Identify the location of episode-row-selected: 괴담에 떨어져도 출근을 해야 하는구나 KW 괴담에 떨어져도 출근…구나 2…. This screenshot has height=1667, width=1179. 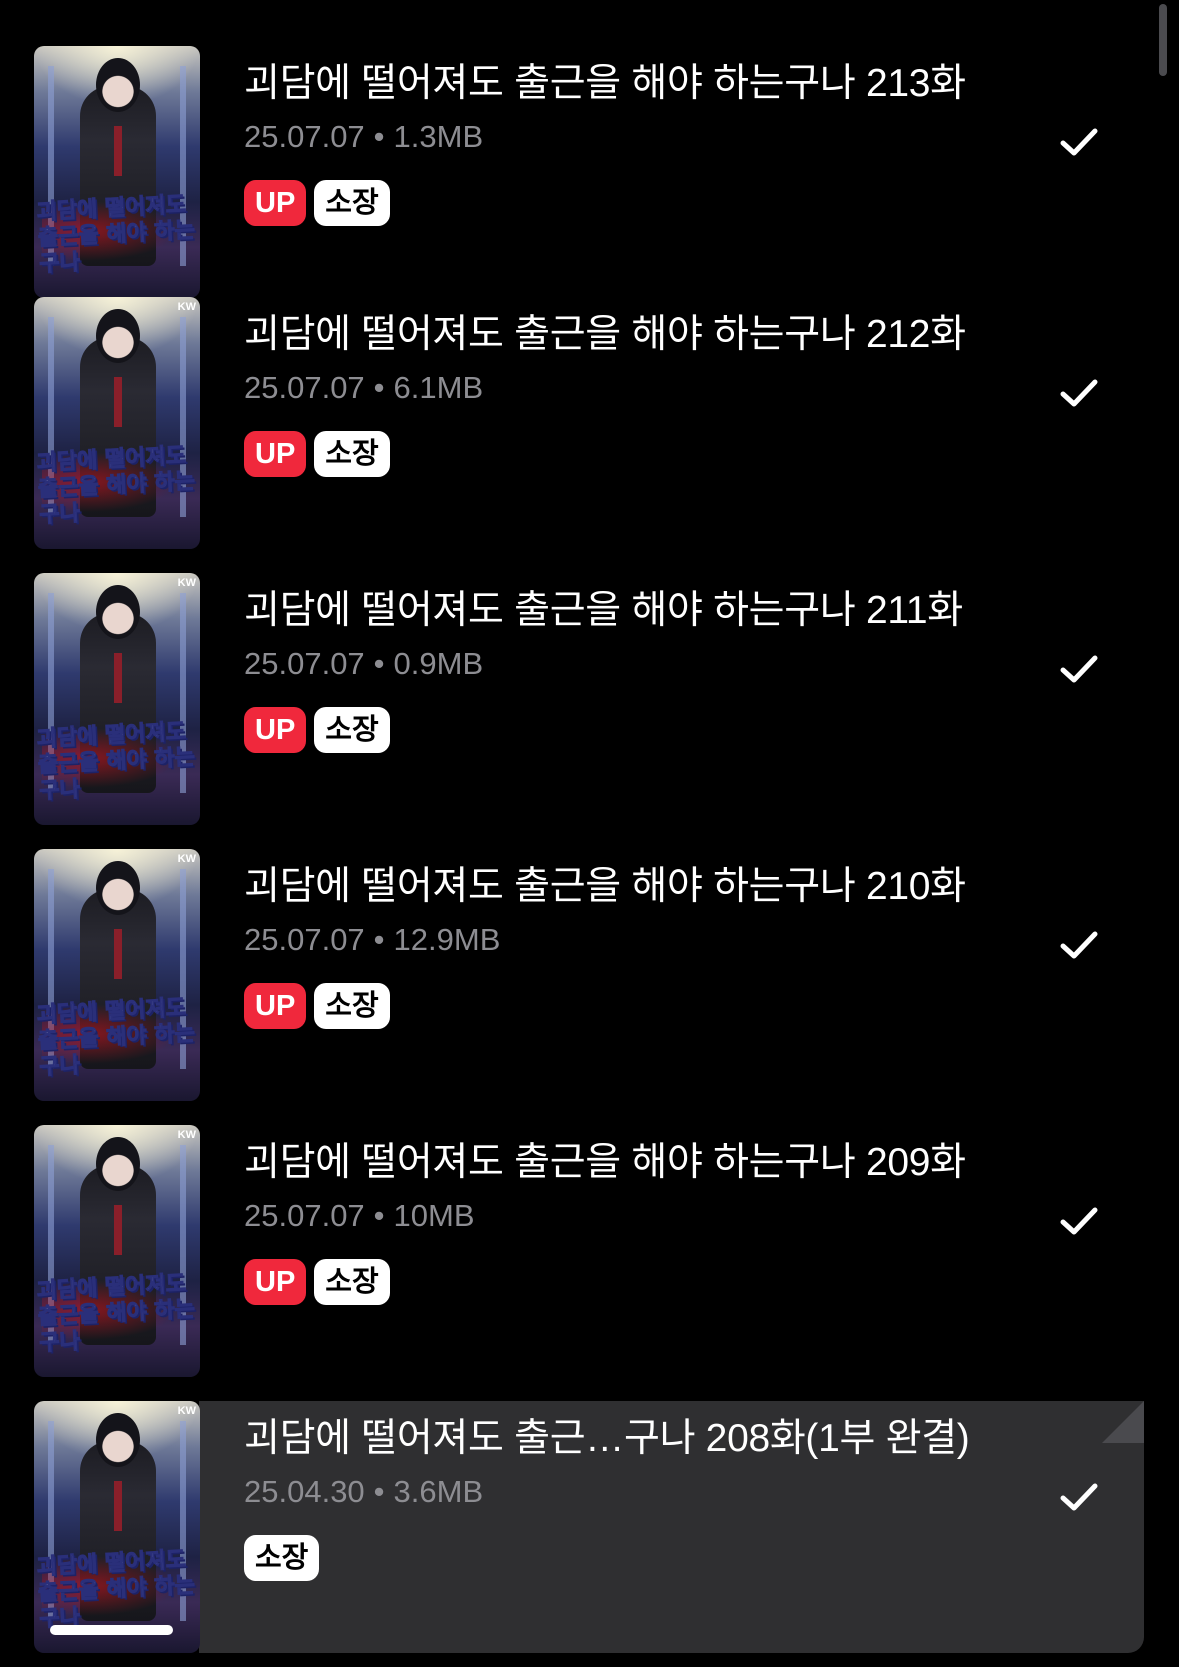
(589, 1527).